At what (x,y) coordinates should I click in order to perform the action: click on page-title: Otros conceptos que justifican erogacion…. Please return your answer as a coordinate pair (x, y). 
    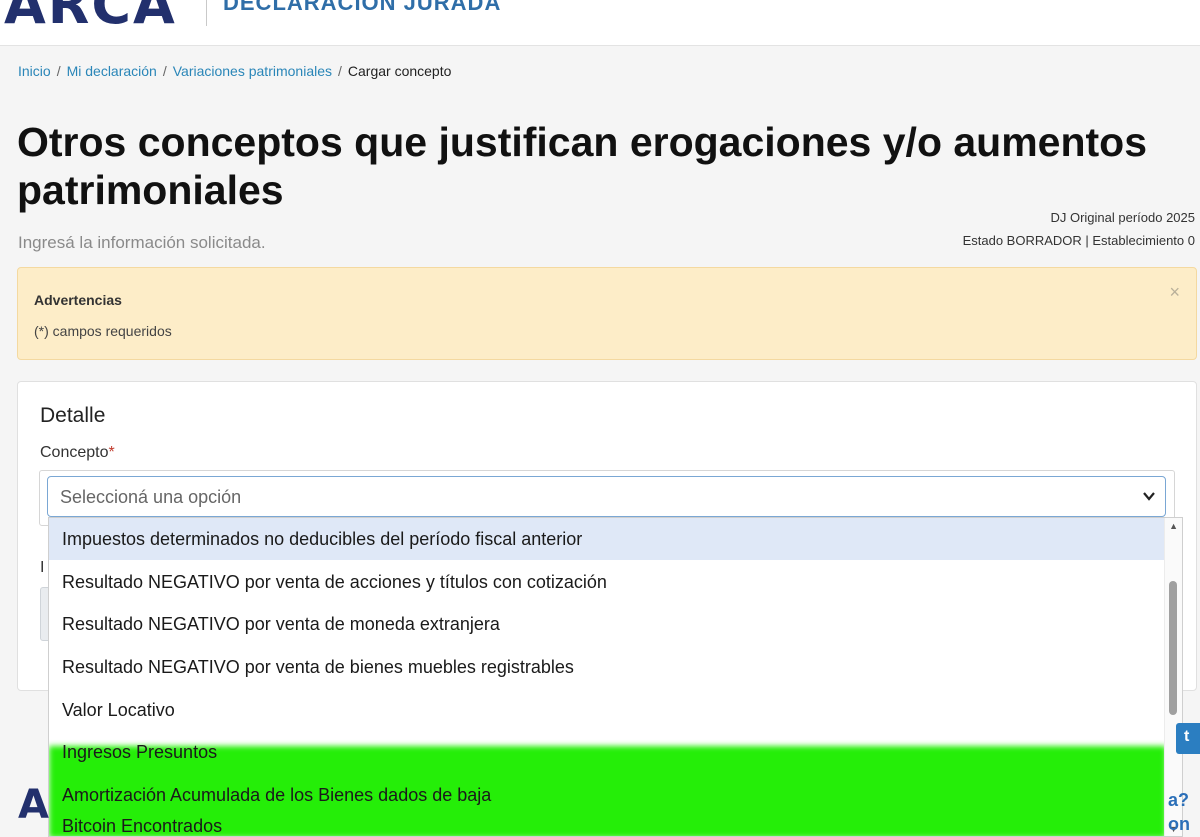
    Looking at the image, I should click on (582, 166).